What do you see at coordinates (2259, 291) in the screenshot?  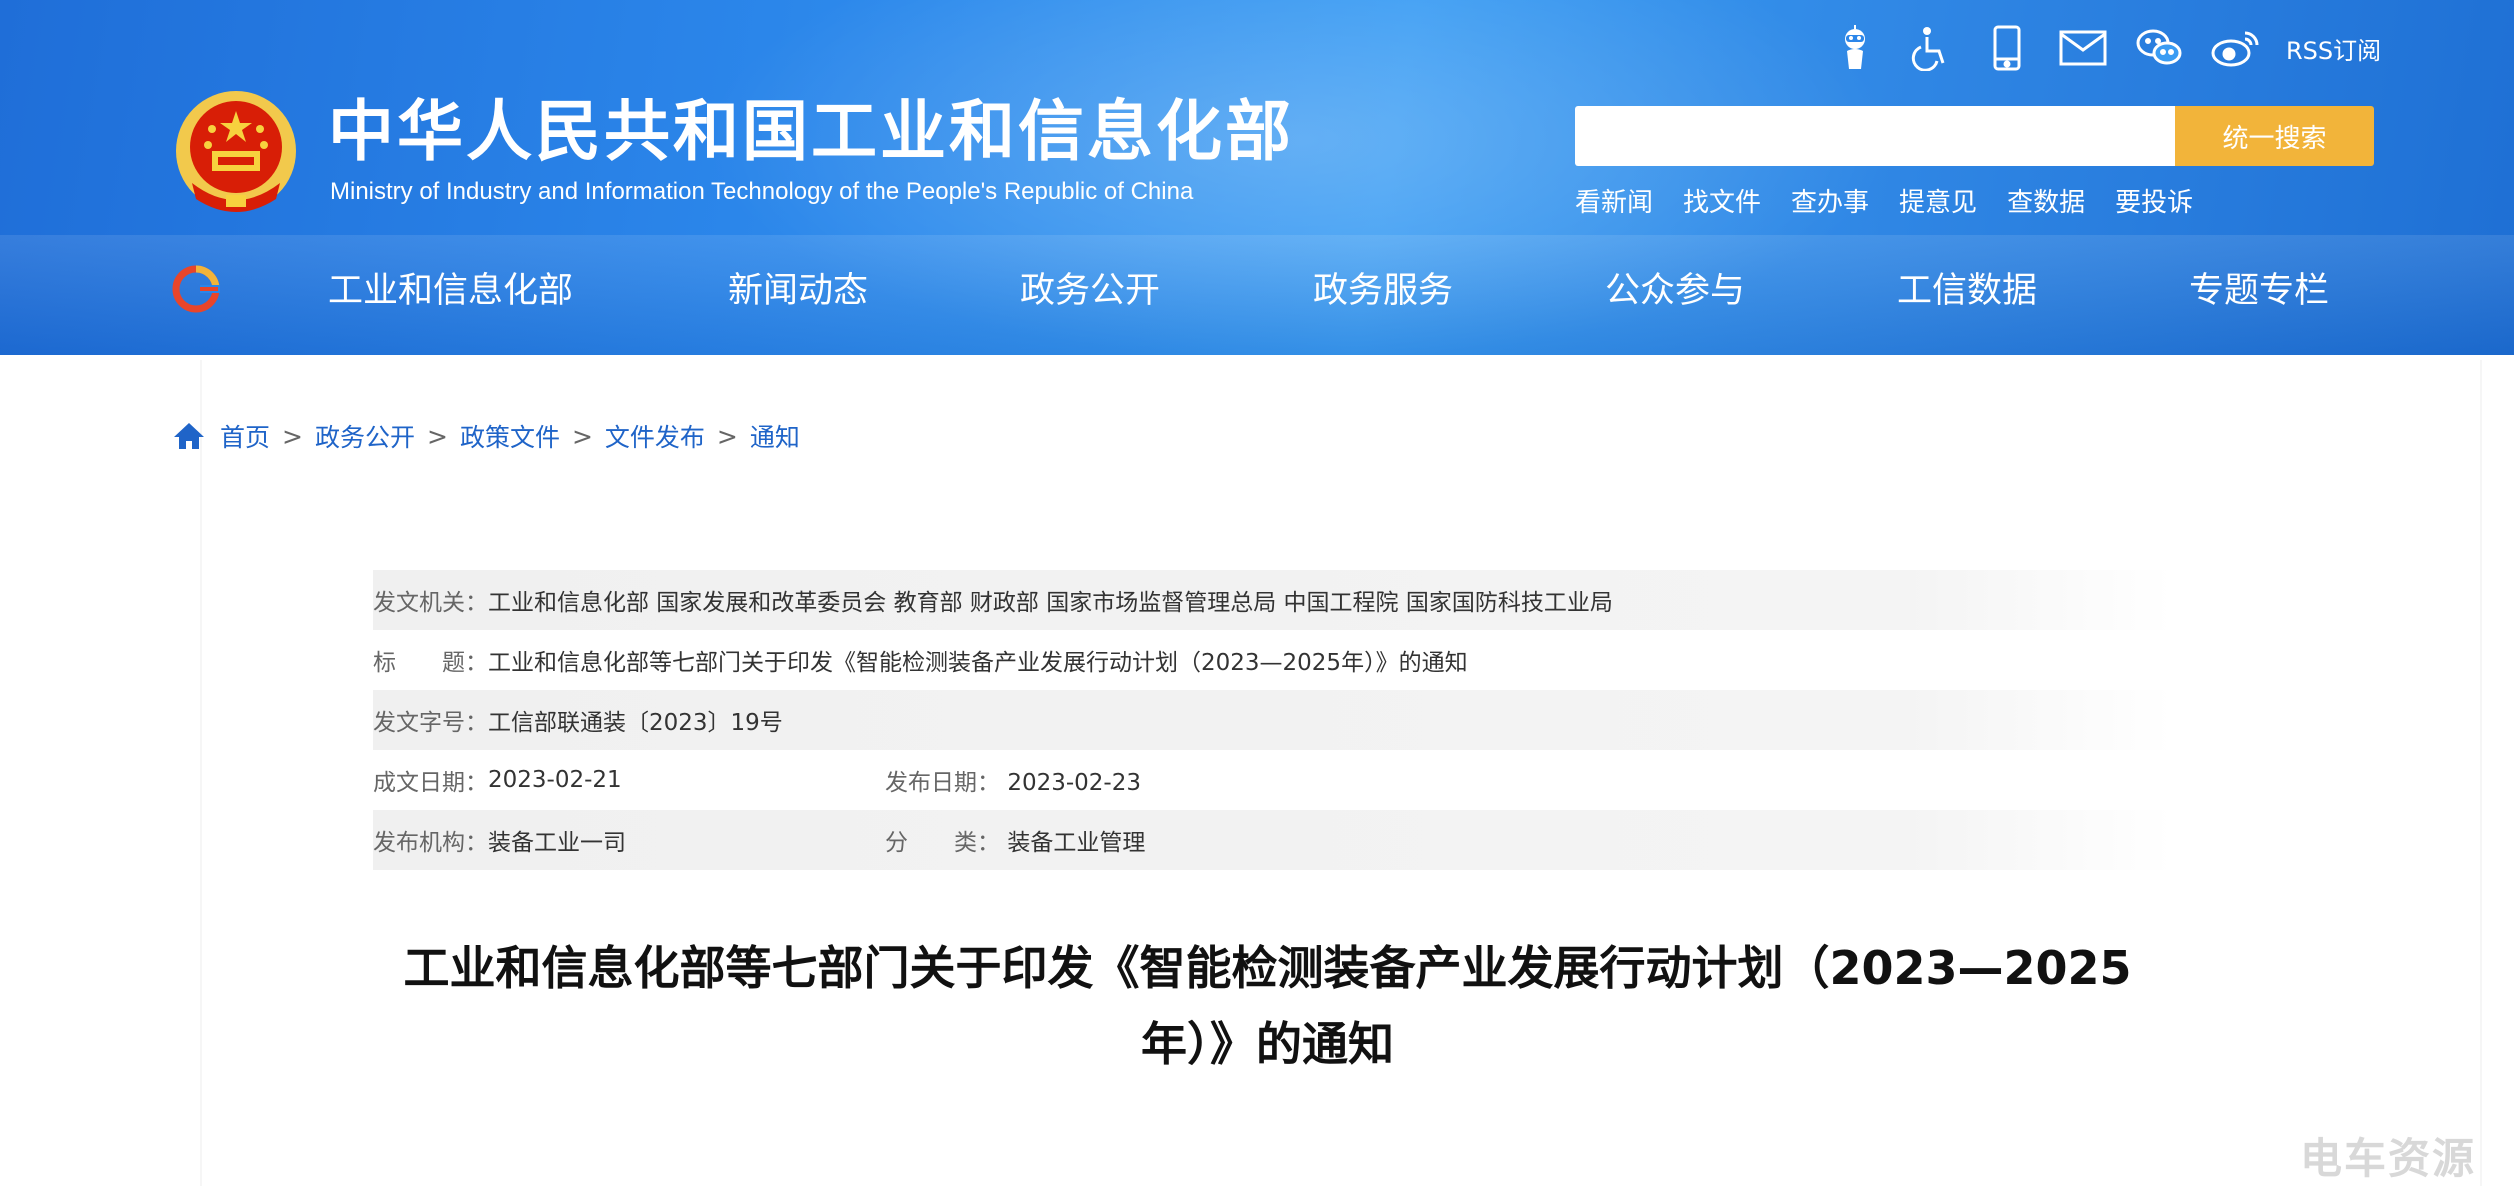 I see `nav-item-special-topics: 专题专栏` at bounding box center [2259, 291].